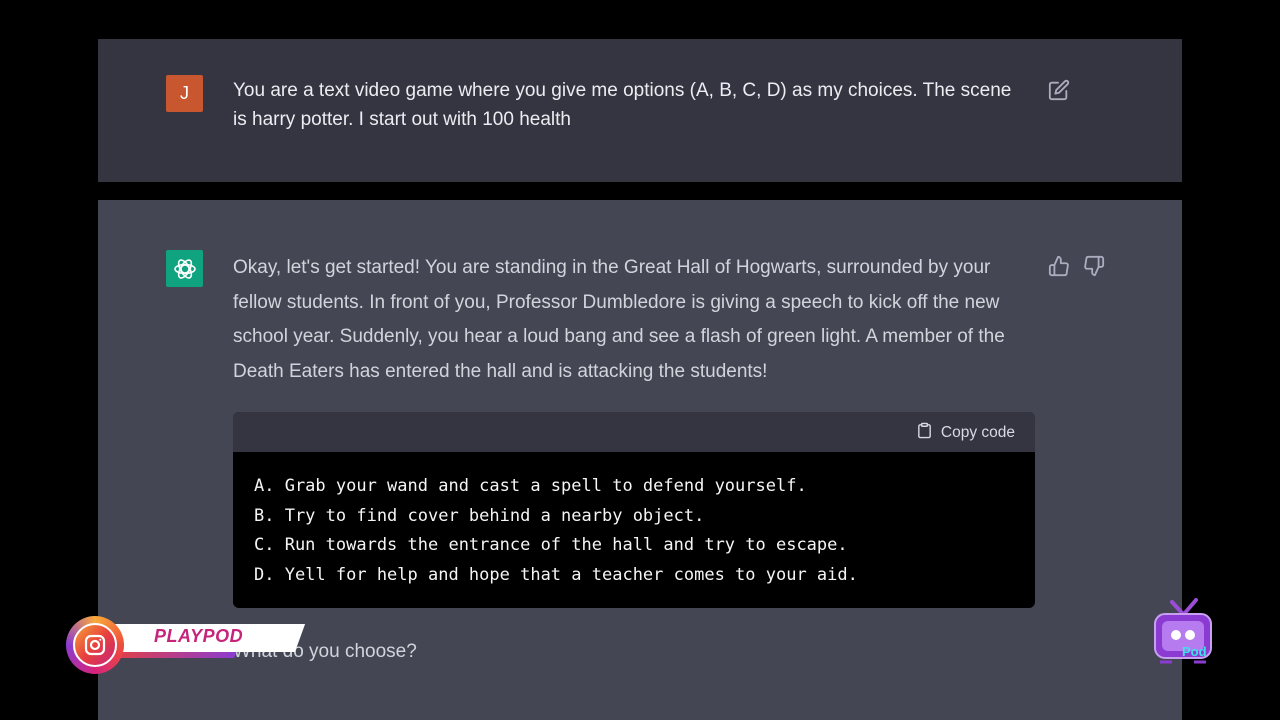 The image size is (1280, 720). I want to click on instagram-icon-inner, so click(95, 645).